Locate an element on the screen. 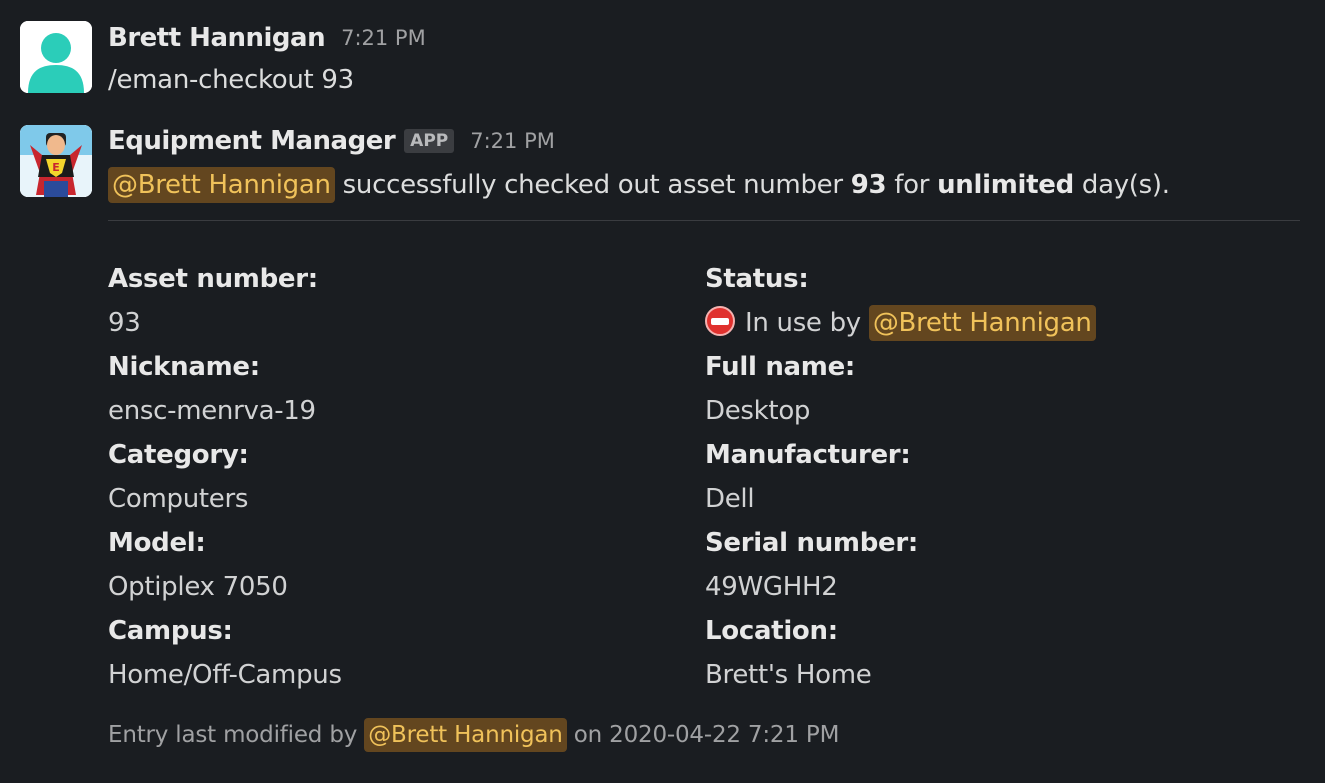  model-label: Model: is located at coordinates (157, 543).